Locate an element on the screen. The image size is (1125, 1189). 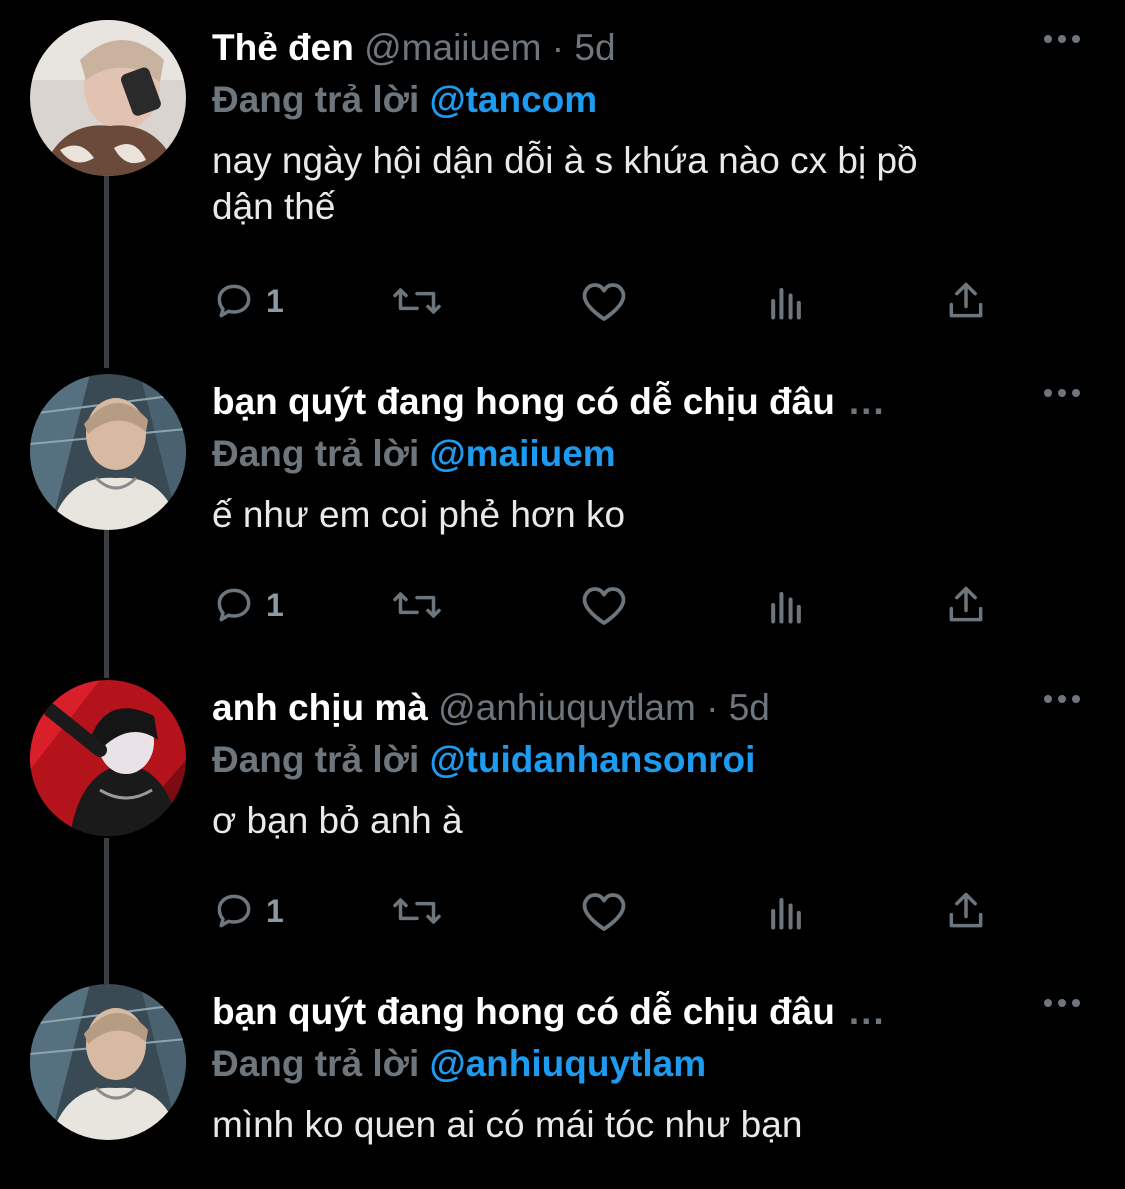
display-name: anh chịu mà is located at coordinates (320, 707).